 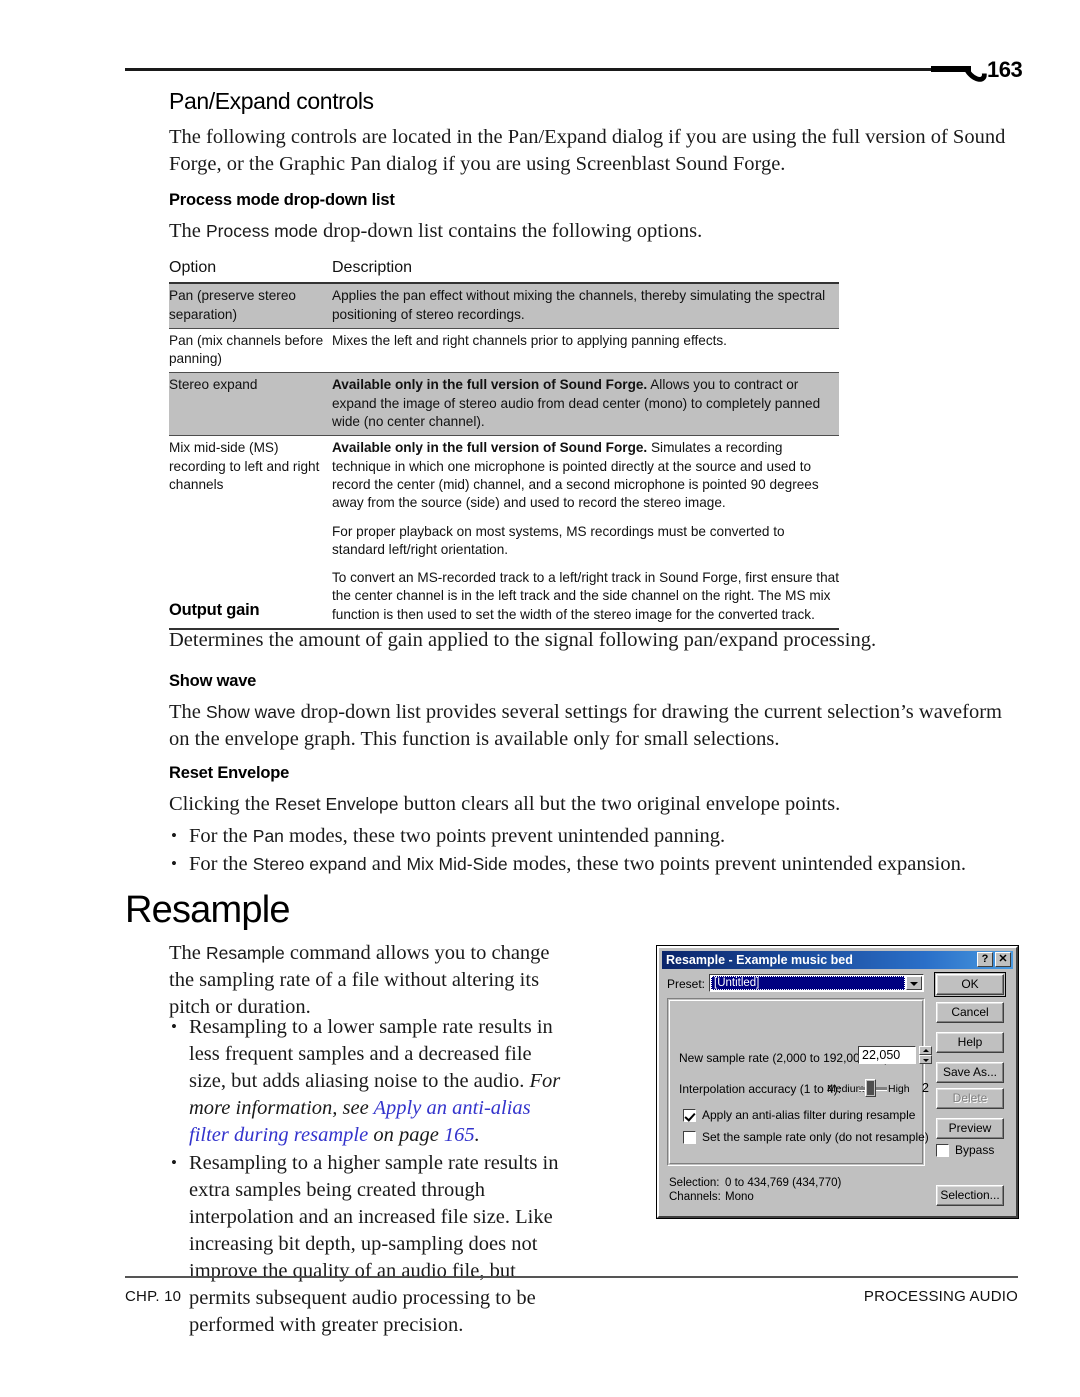 What do you see at coordinates (271, 101) in the screenshot?
I see `heading-pan-expand-controls: Pan/Expand controls` at bounding box center [271, 101].